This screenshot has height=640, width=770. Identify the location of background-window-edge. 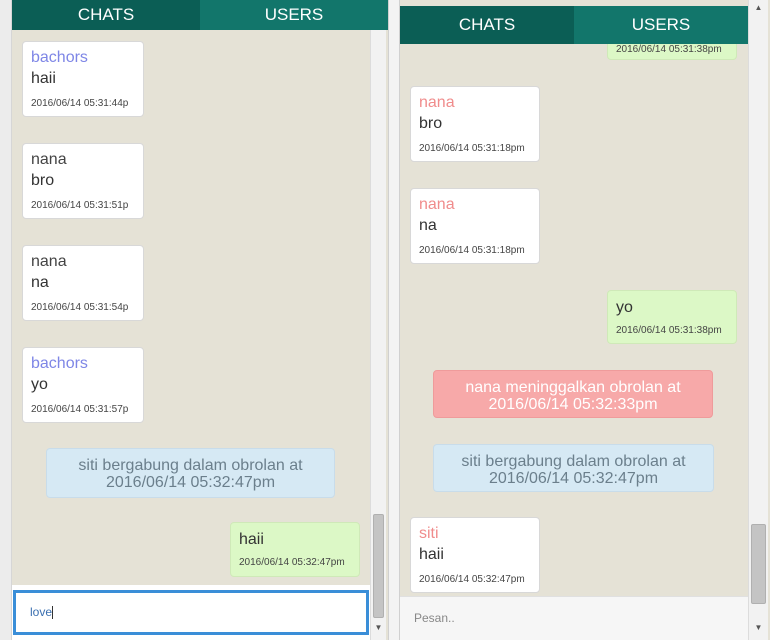
(6, 320).